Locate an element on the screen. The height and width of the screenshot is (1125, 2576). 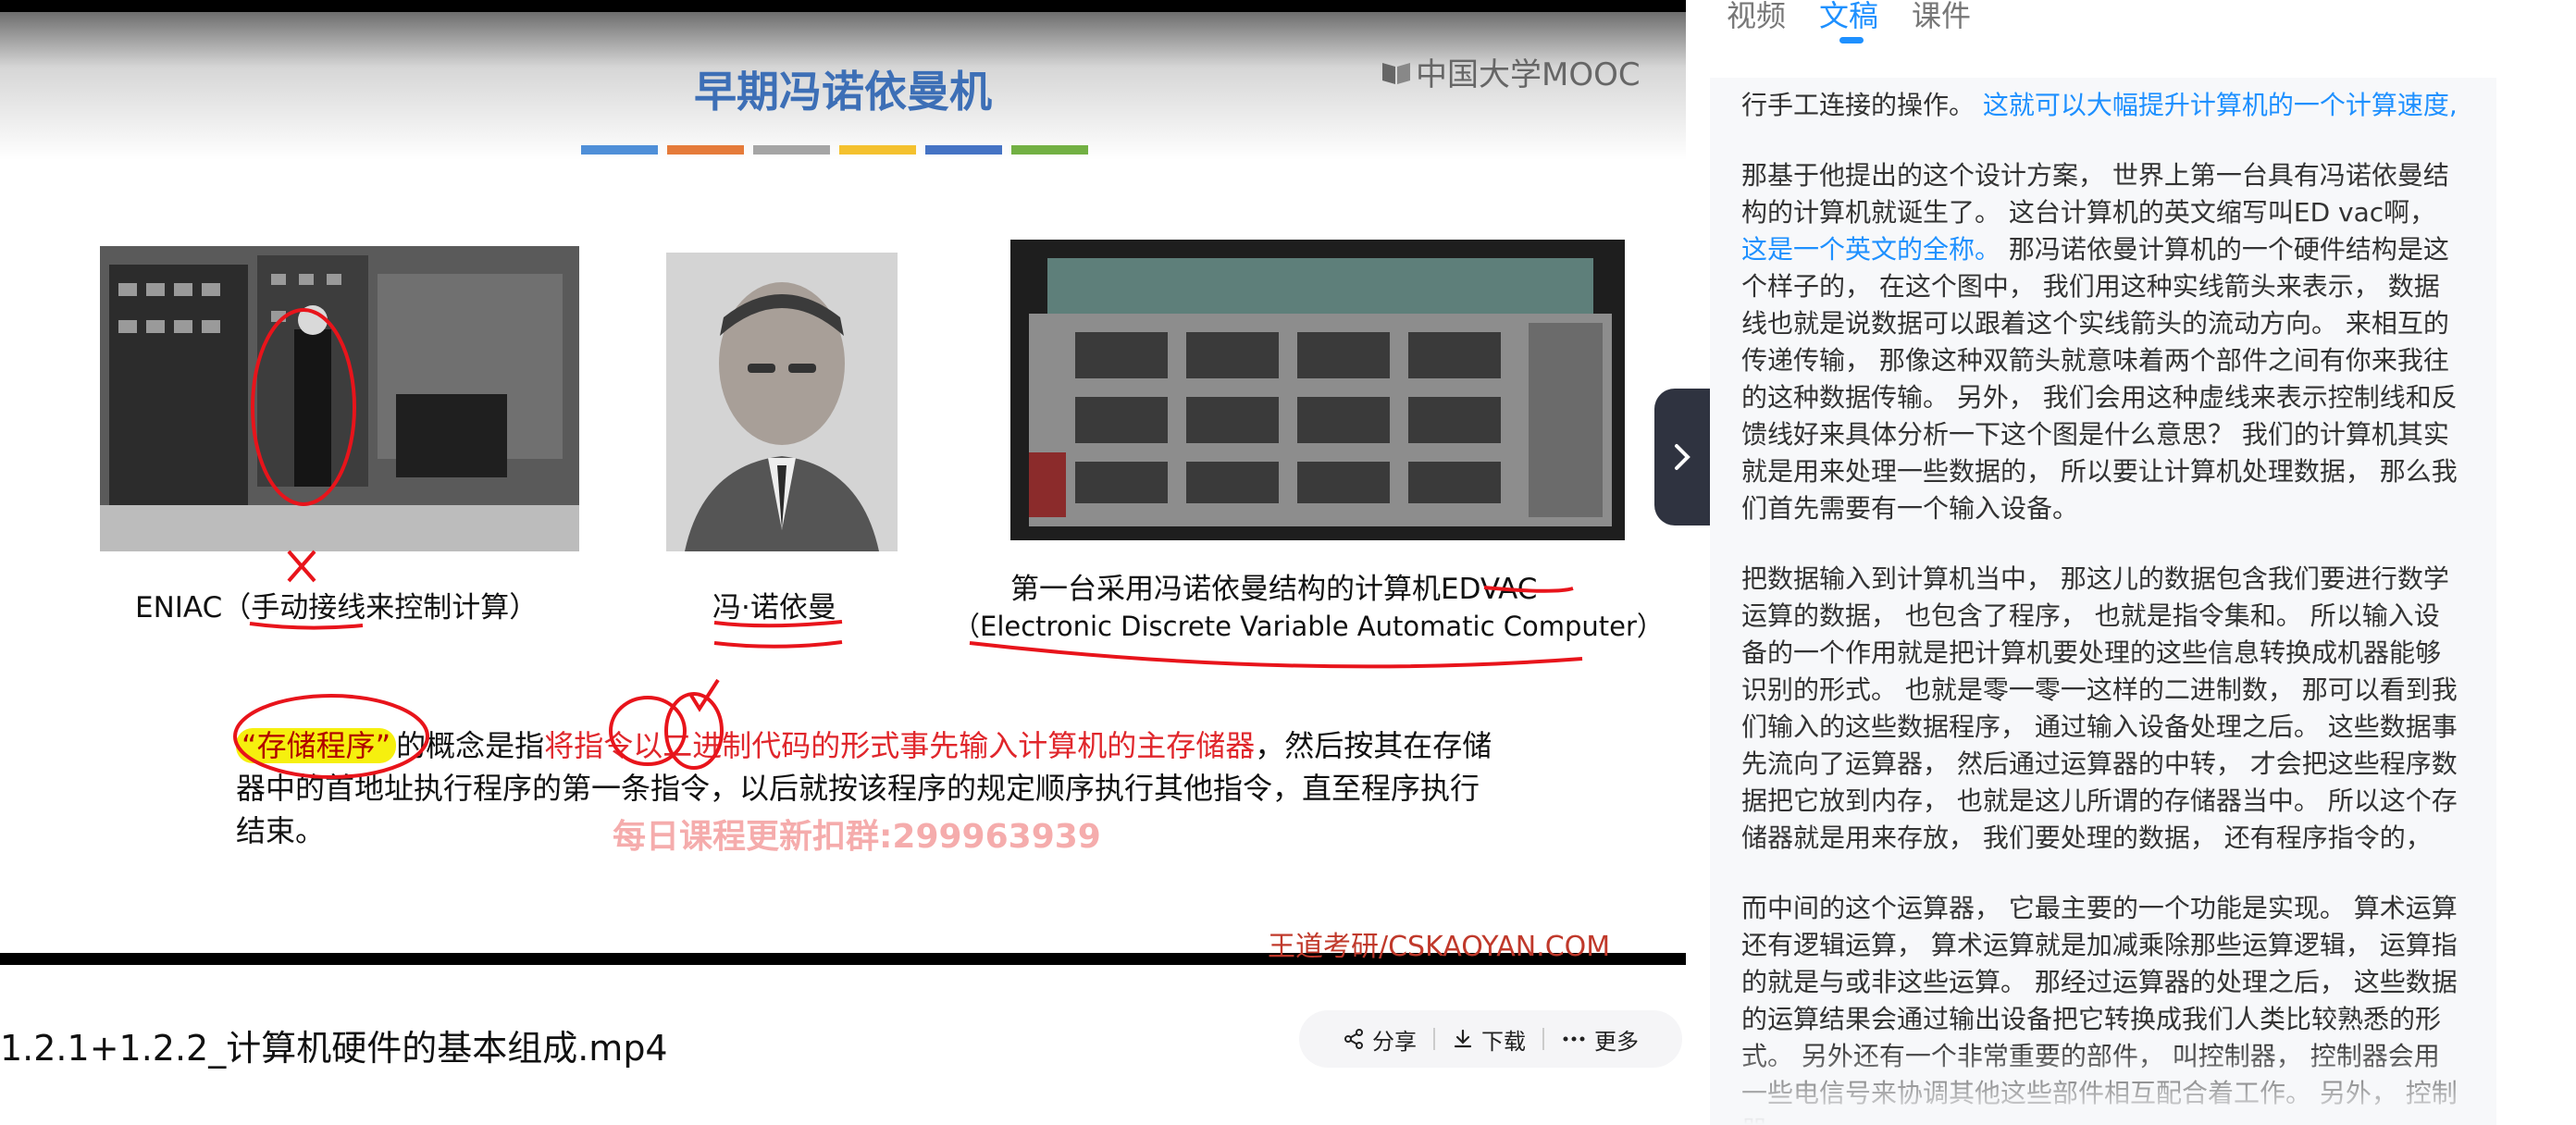
caption-eniac: ENIAC（手动接线来控制计算） is located at coordinates (336, 604).